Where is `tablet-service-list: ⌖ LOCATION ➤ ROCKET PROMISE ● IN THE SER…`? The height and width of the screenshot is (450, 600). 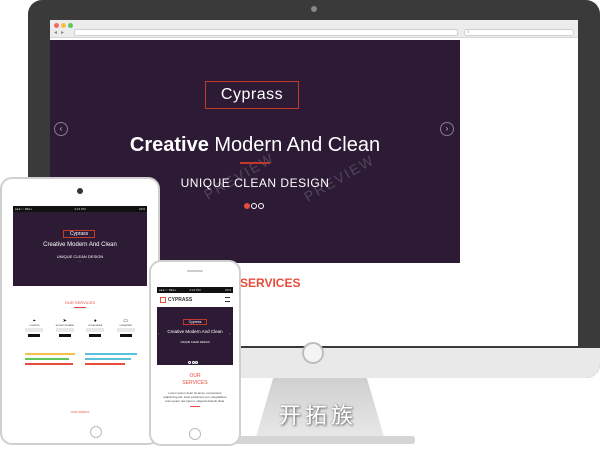 tablet-service-list: ⌖ LOCATION ➤ ROCKET PROMISE ● IN THE SER… is located at coordinates (80, 327).